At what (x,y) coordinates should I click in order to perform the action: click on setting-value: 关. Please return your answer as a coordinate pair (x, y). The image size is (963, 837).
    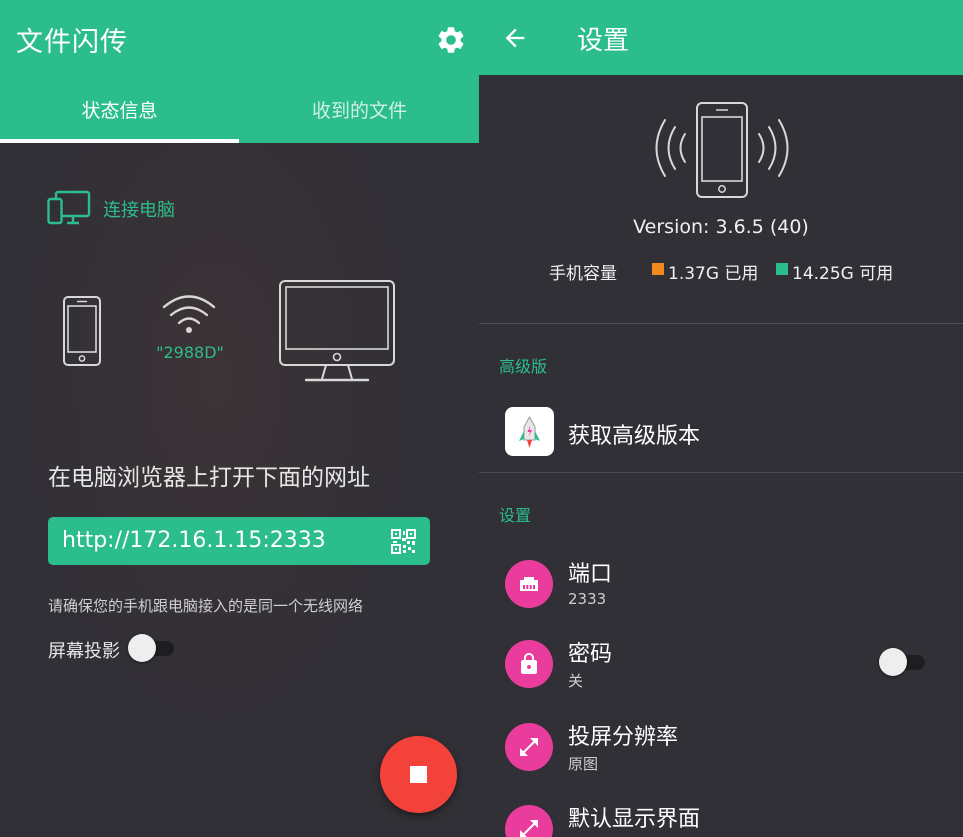
    Looking at the image, I should click on (575, 680).